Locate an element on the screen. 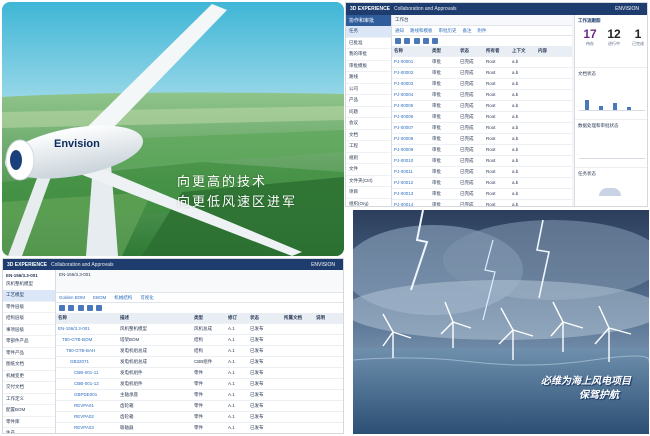 The image size is (650, 436). table-row: PJ-00006 审批 已完成 Root a.b is located at coordinates (482, 117).